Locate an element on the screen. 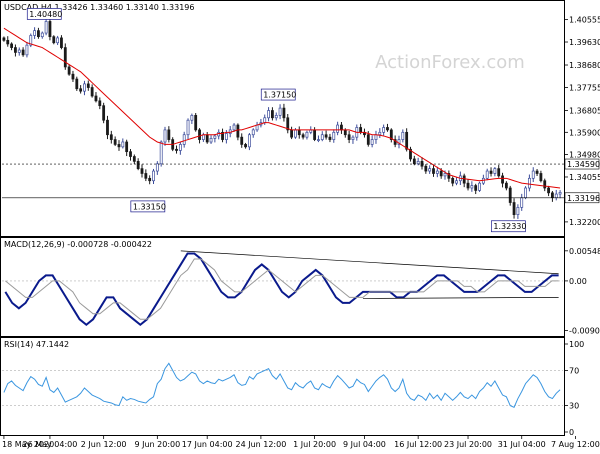 This screenshot has width=600, height=454. x-tick-label: 23 Jul 20:00 is located at coordinates (468, 444).